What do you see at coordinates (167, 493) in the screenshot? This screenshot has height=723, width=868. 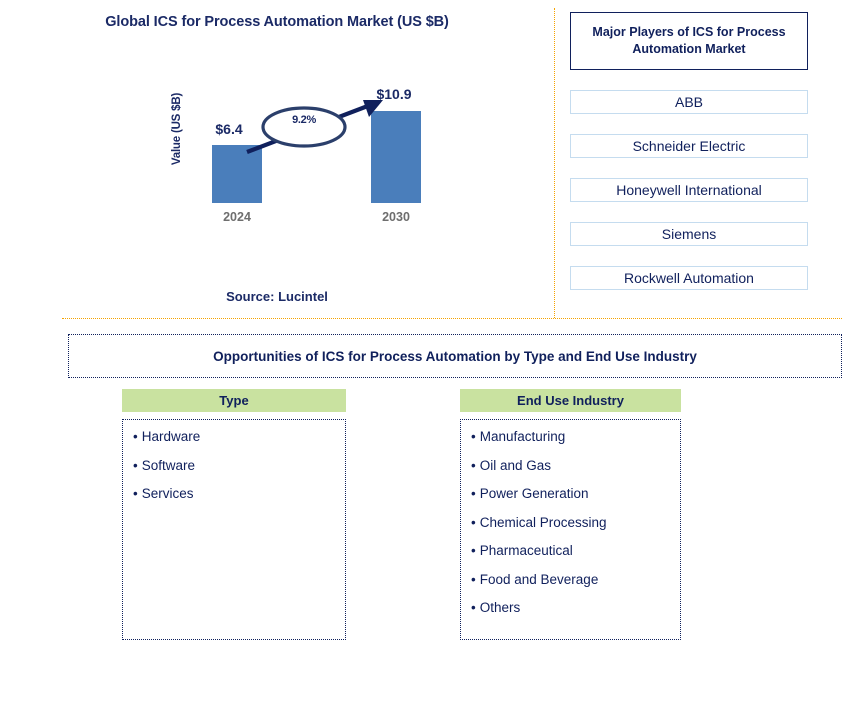 I see `list-item-label: Services` at bounding box center [167, 493].